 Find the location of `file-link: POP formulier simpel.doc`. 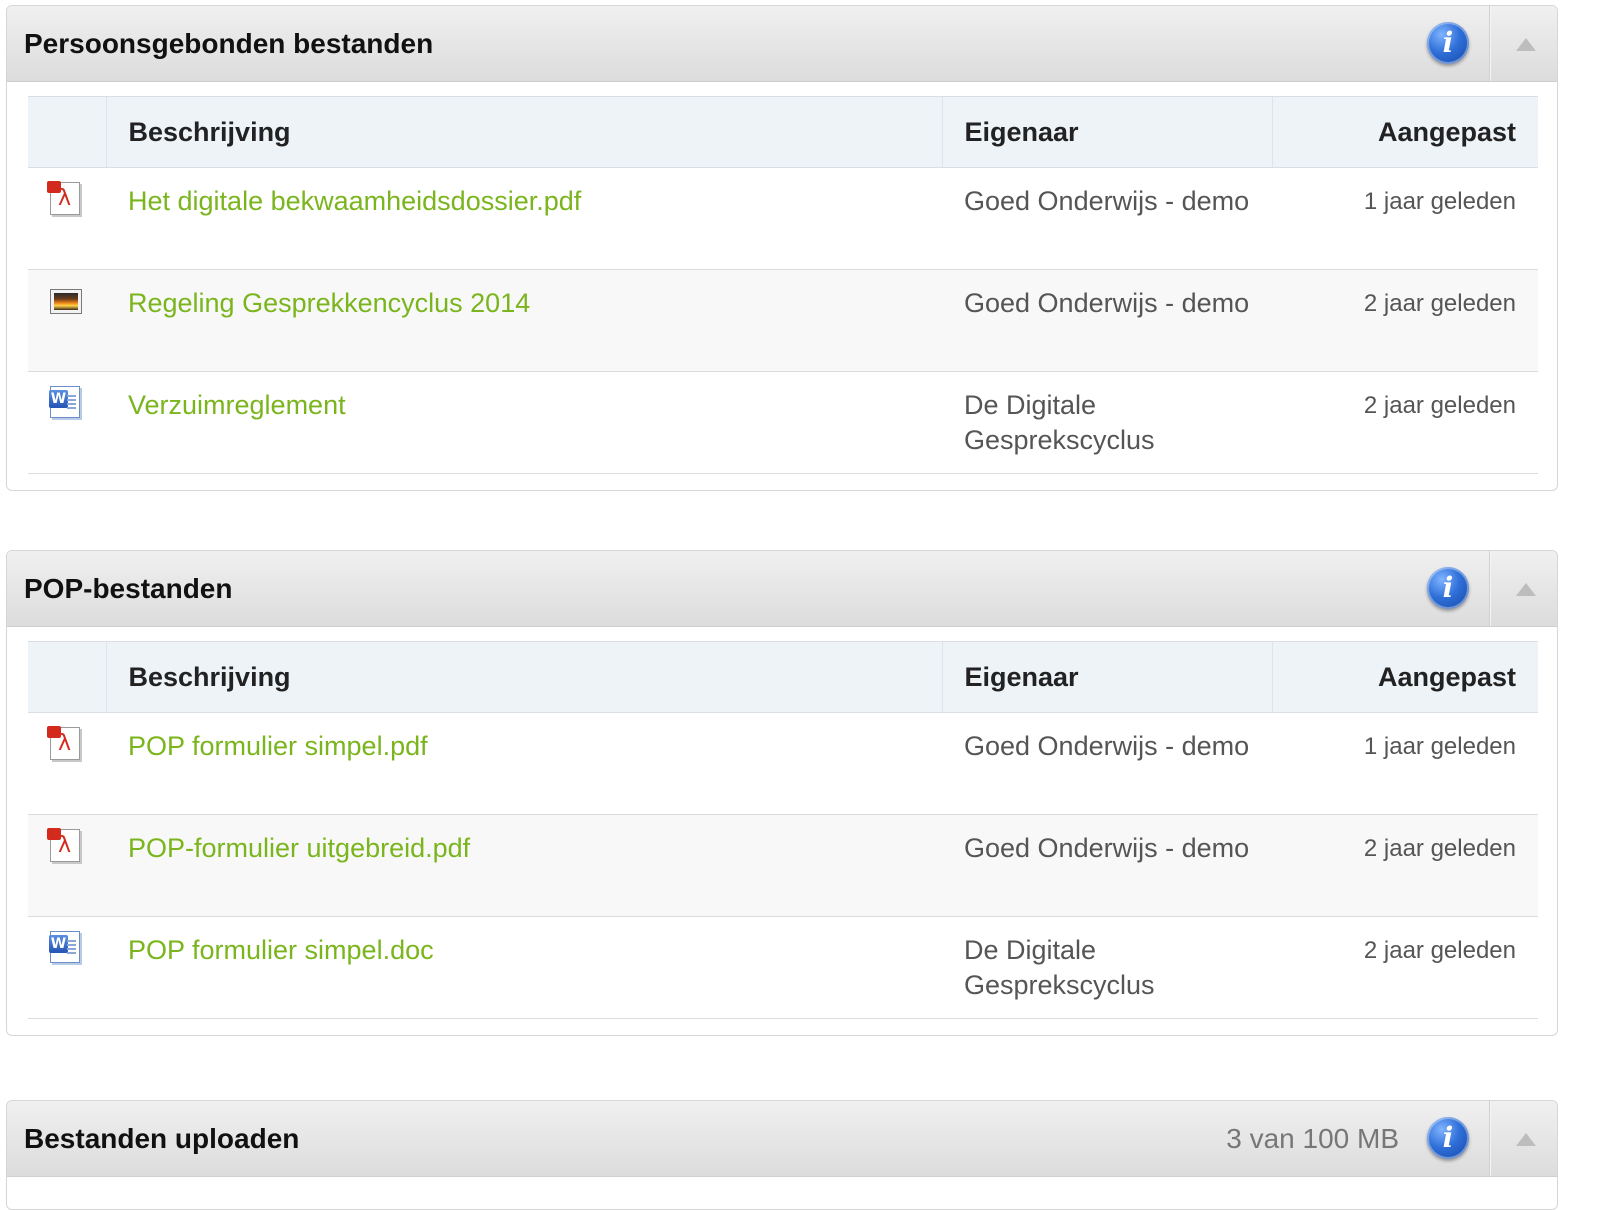

file-link: POP formulier simpel.doc is located at coordinates (281, 950).